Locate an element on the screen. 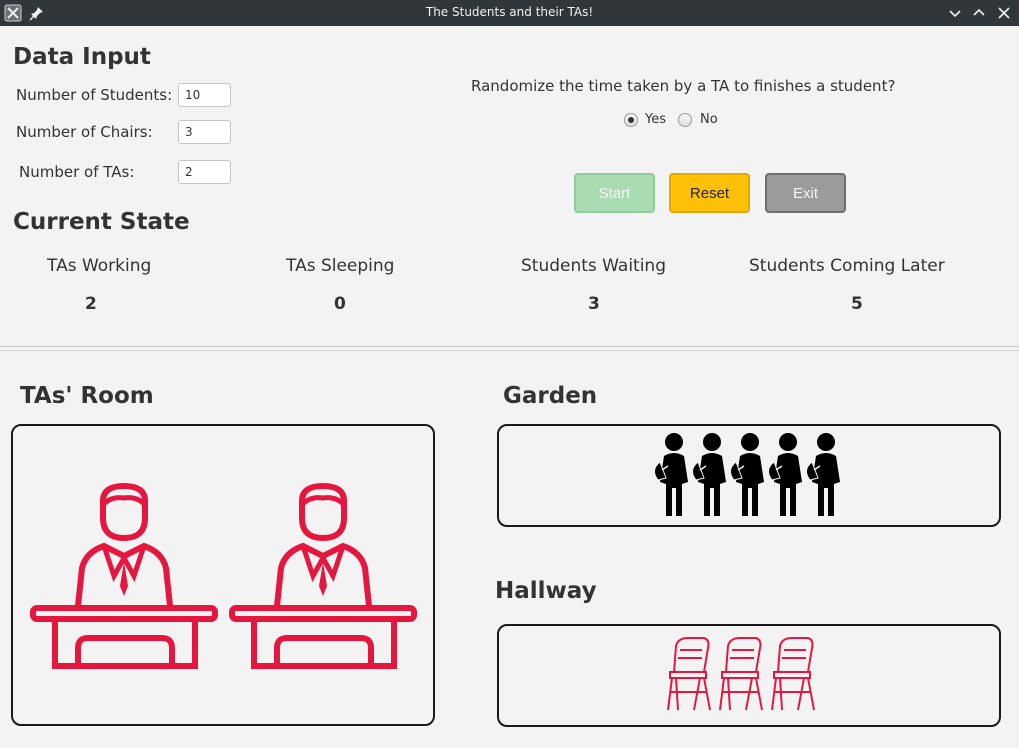 The width and height of the screenshot is (1019, 748). section-divider is located at coordinates (509, 346).